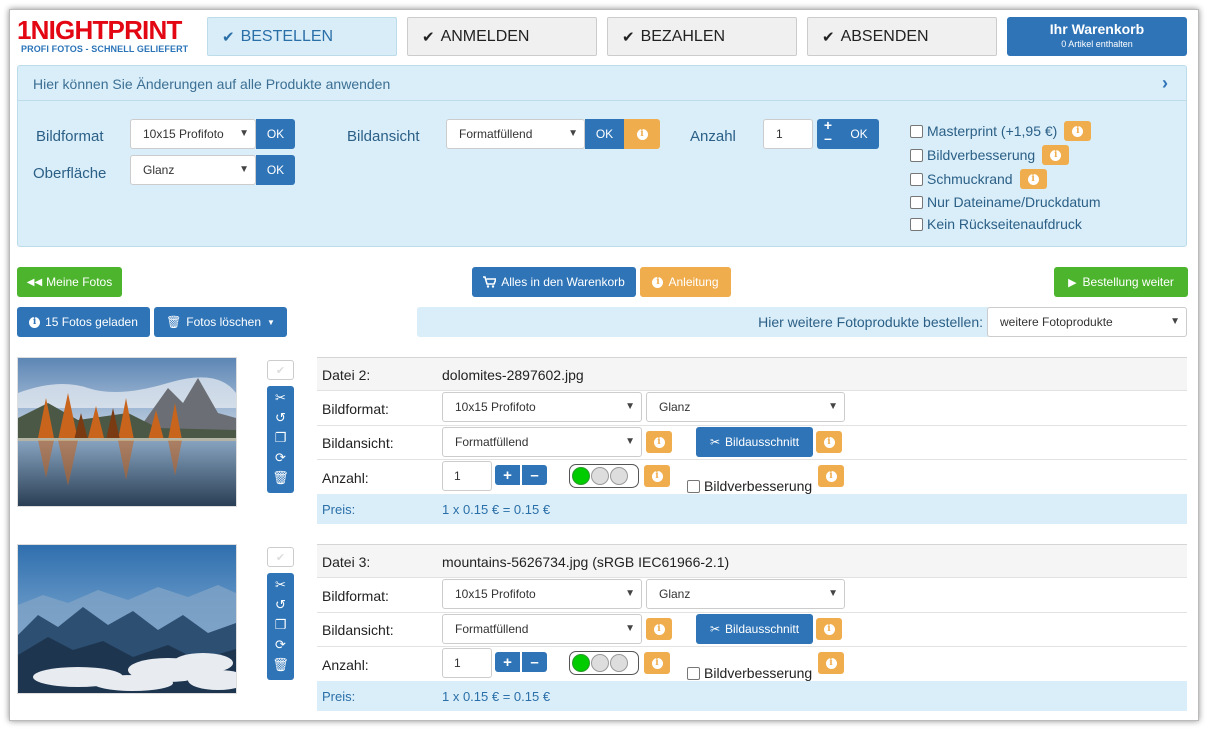  Describe the element at coordinates (99, 30) in the screenshot. I see `logo-title: 1NIGHTPRINT` at that location.